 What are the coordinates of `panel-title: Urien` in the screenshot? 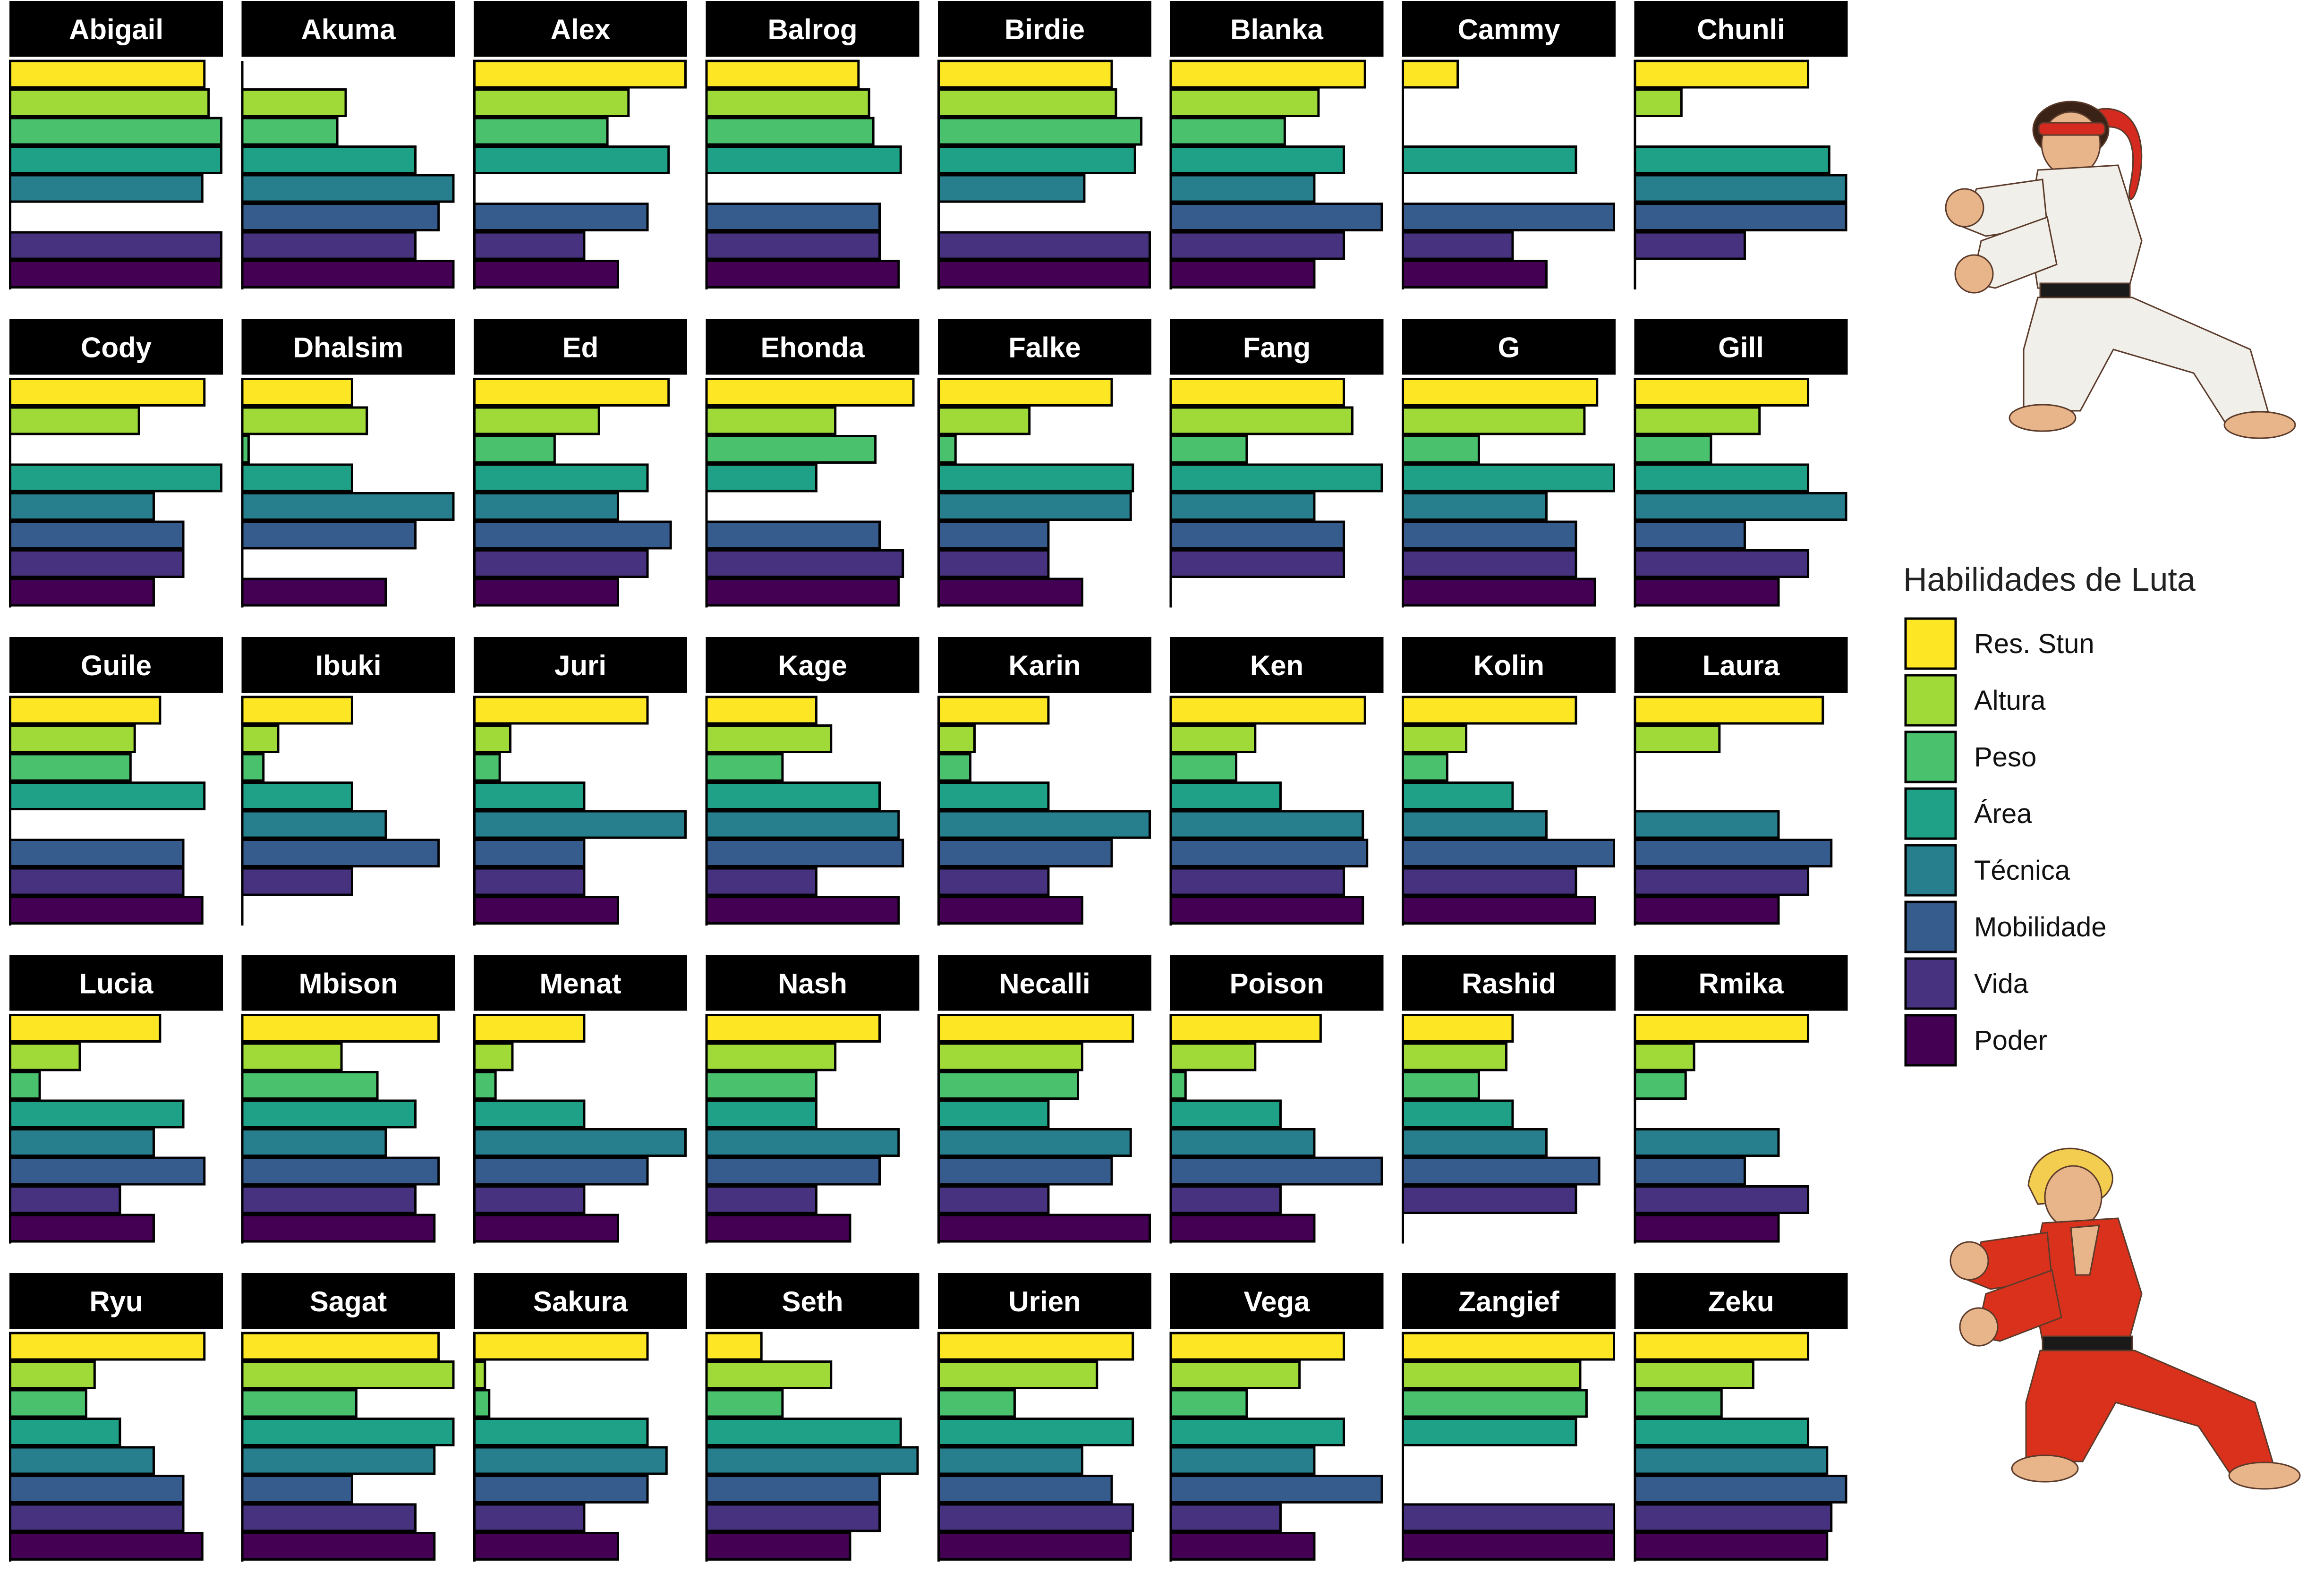 It's located at (1044, 1302).